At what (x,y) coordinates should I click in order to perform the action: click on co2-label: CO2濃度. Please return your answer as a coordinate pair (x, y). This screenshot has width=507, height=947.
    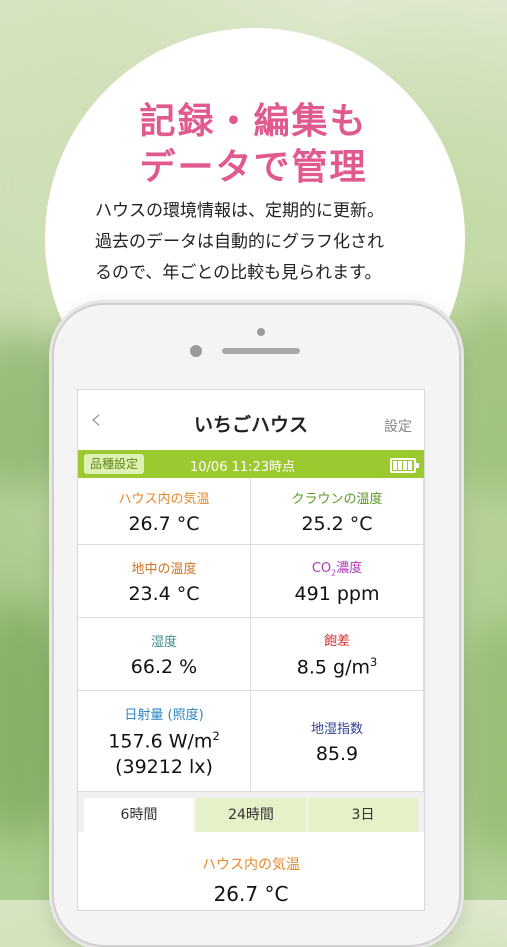
    Looking at the image, I should click on (337, 567).